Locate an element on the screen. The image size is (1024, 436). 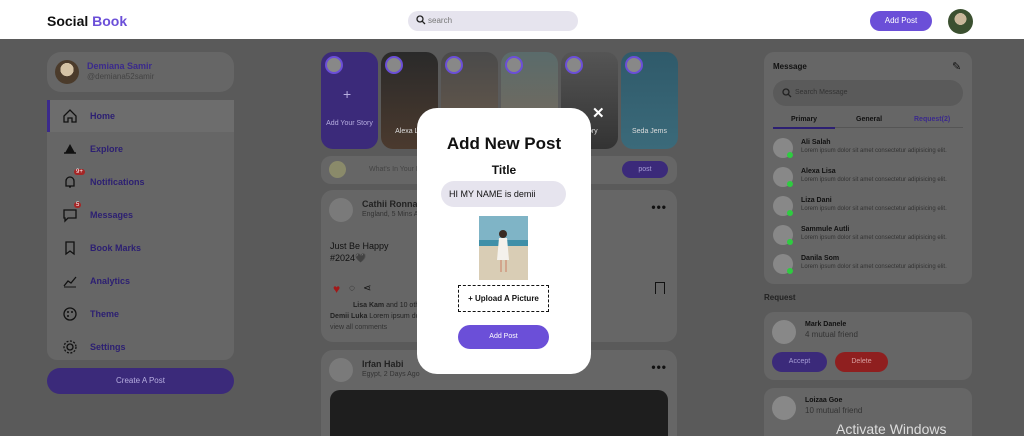
post-text: Just Be Happy is located at coordinates (359, 246).